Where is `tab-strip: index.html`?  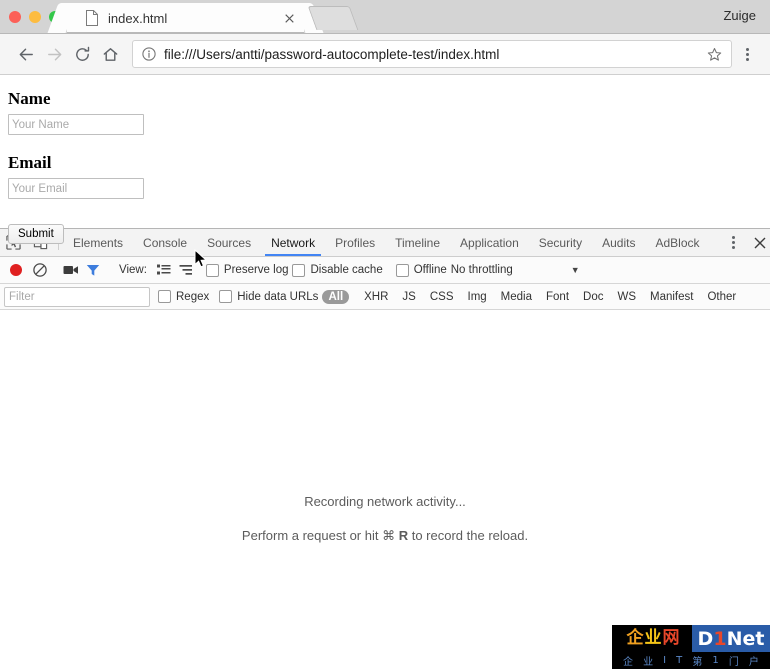 tab-strip: index.html is located at coordinates (203, 16).